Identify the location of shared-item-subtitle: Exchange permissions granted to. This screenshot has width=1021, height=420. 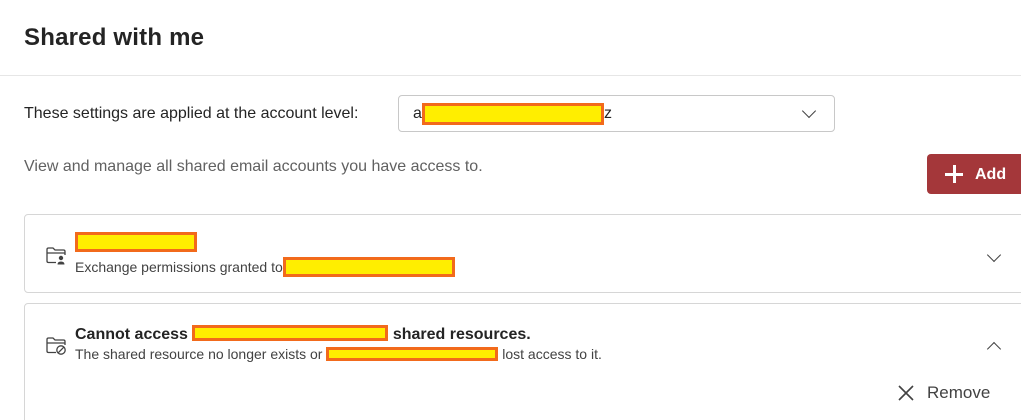
(265, 266).